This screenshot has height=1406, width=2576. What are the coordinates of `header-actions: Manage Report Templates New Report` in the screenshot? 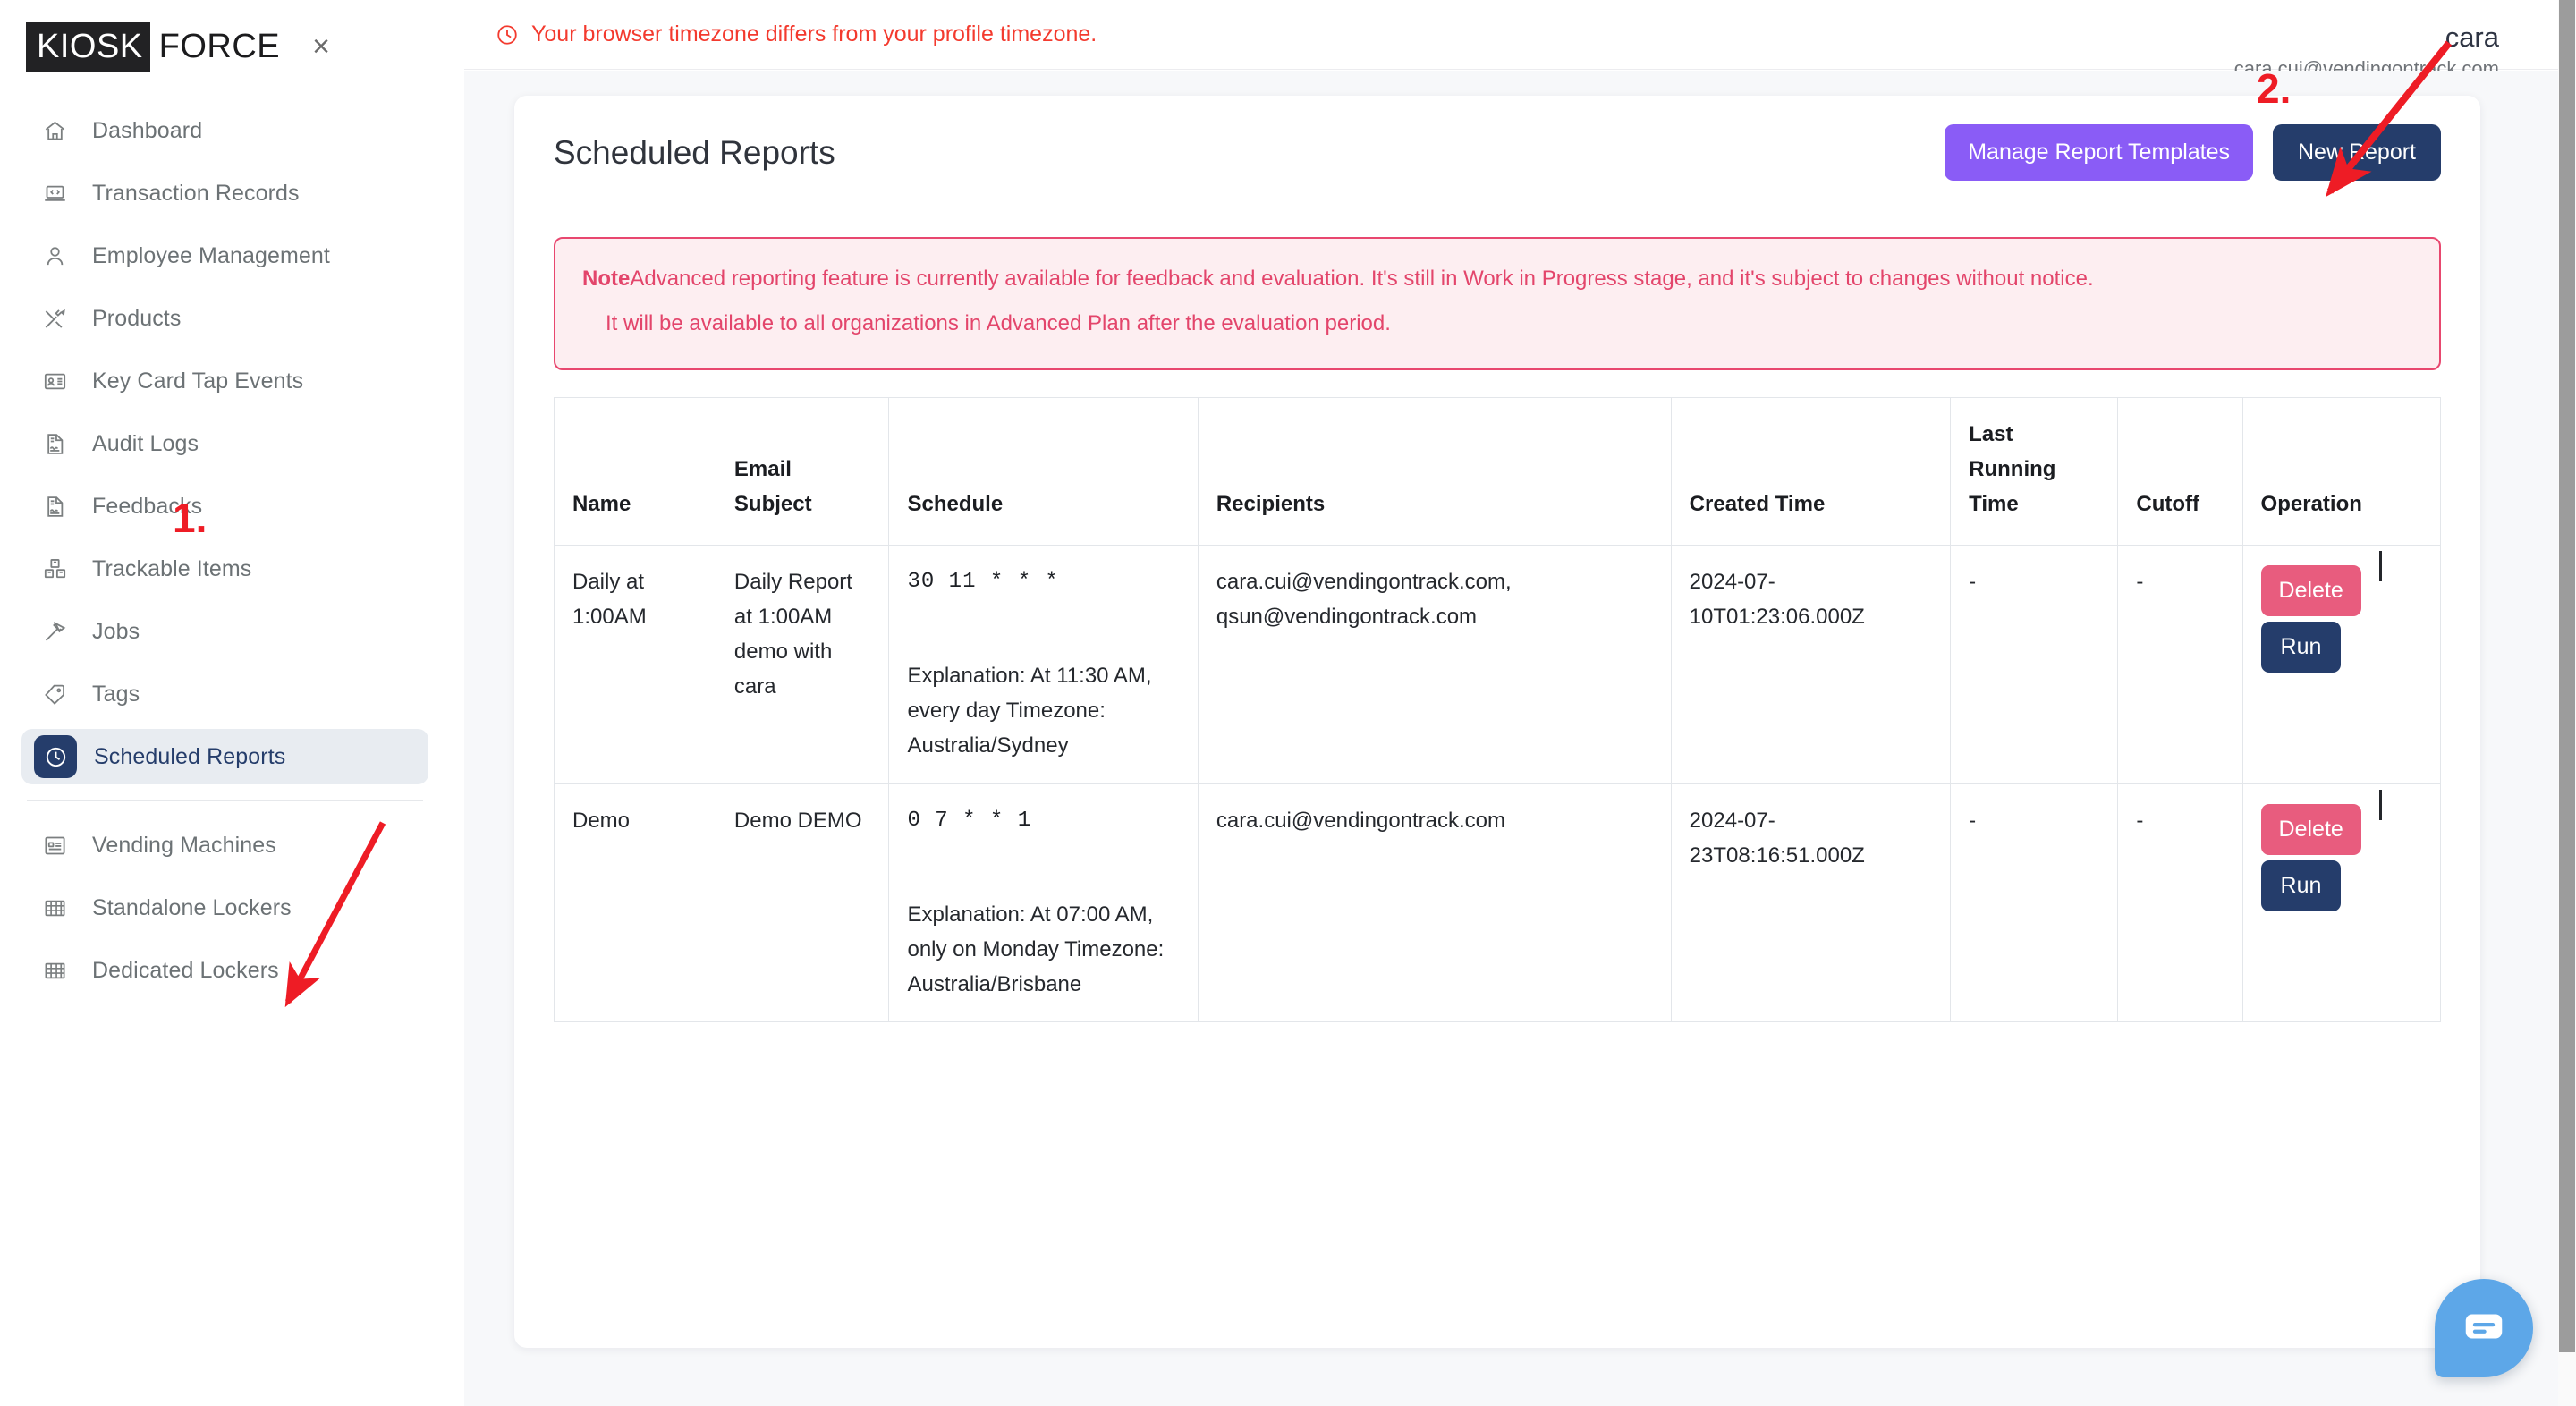 It's located at (2193, 153).